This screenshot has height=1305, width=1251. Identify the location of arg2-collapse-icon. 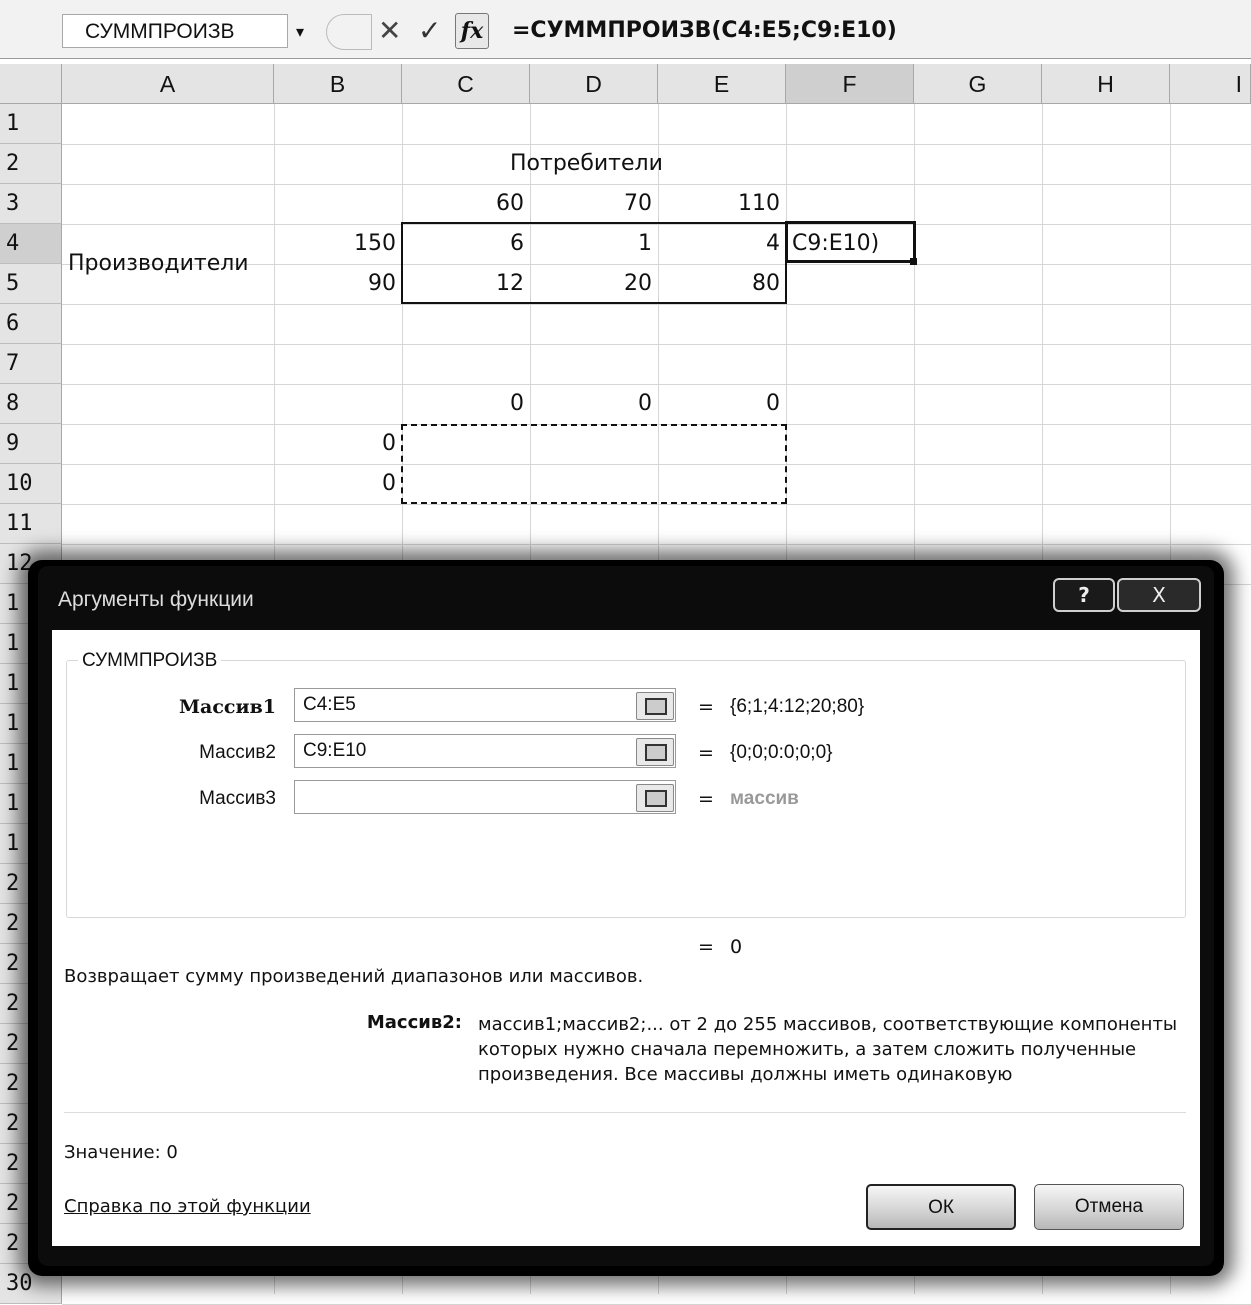
(655, 752).